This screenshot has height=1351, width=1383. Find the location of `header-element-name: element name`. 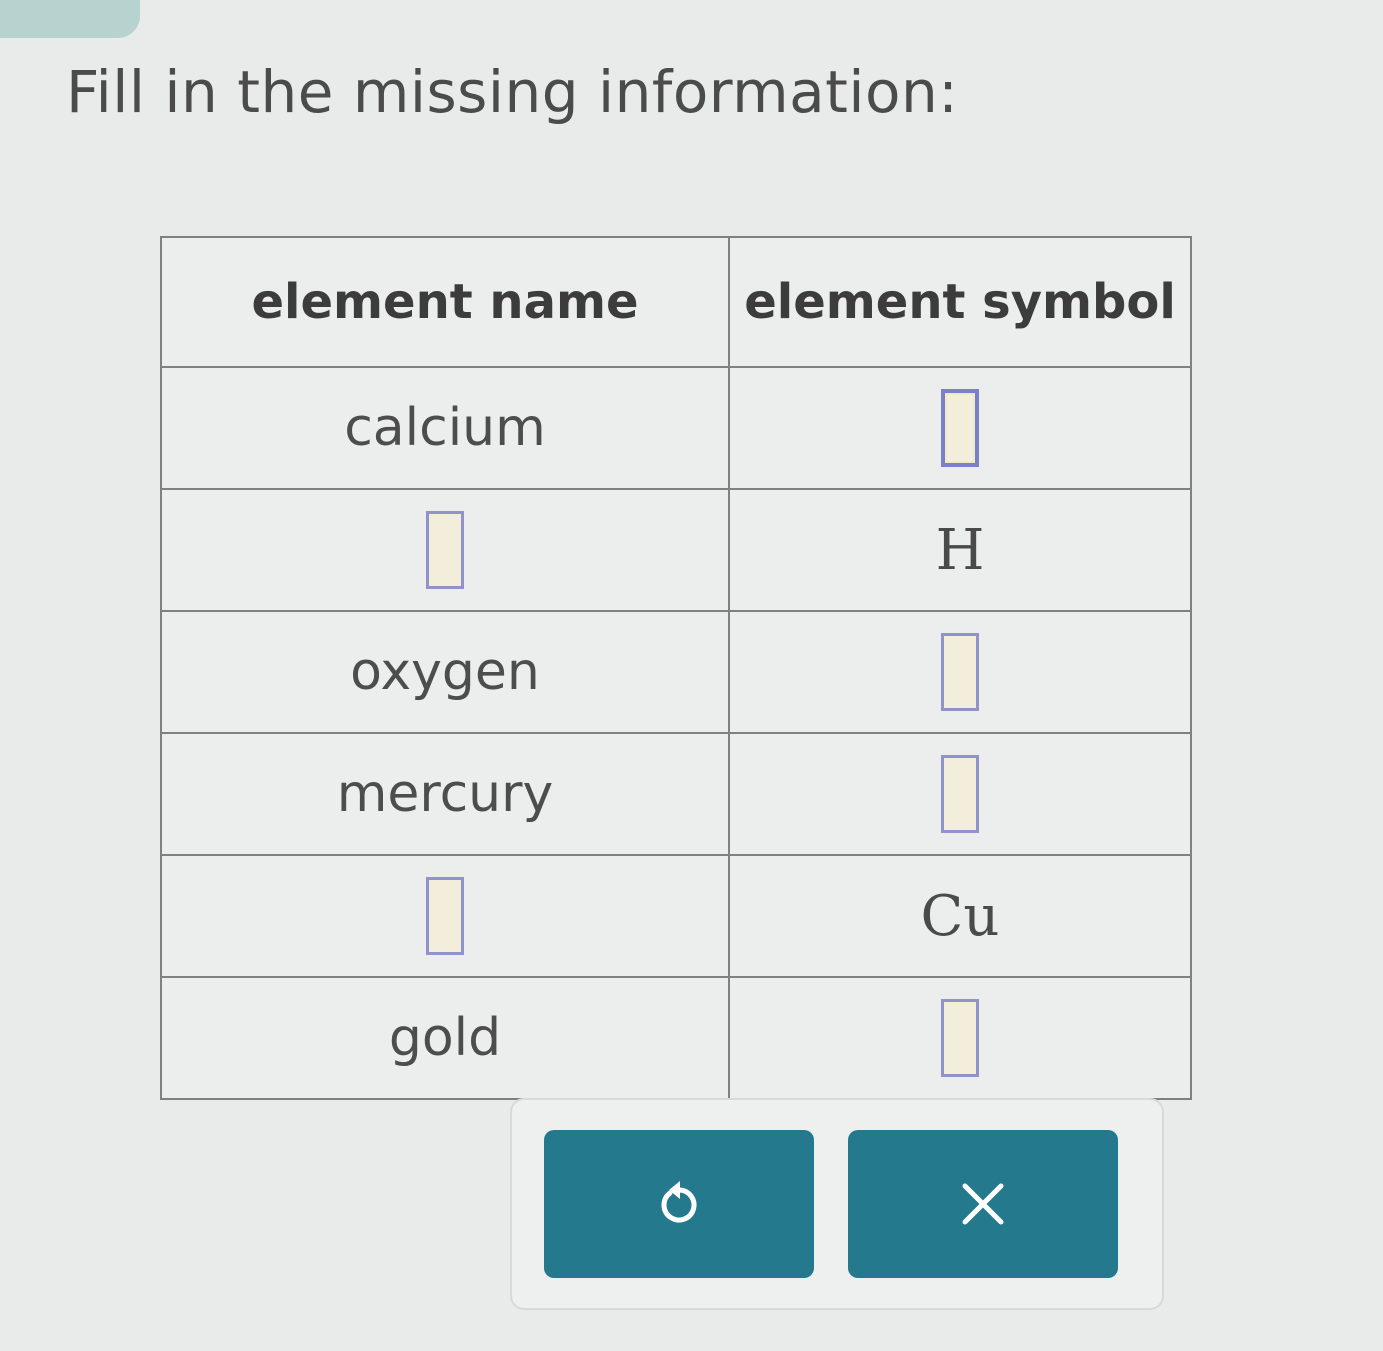

header-element-name: element name is located at coordinates (445, 302).